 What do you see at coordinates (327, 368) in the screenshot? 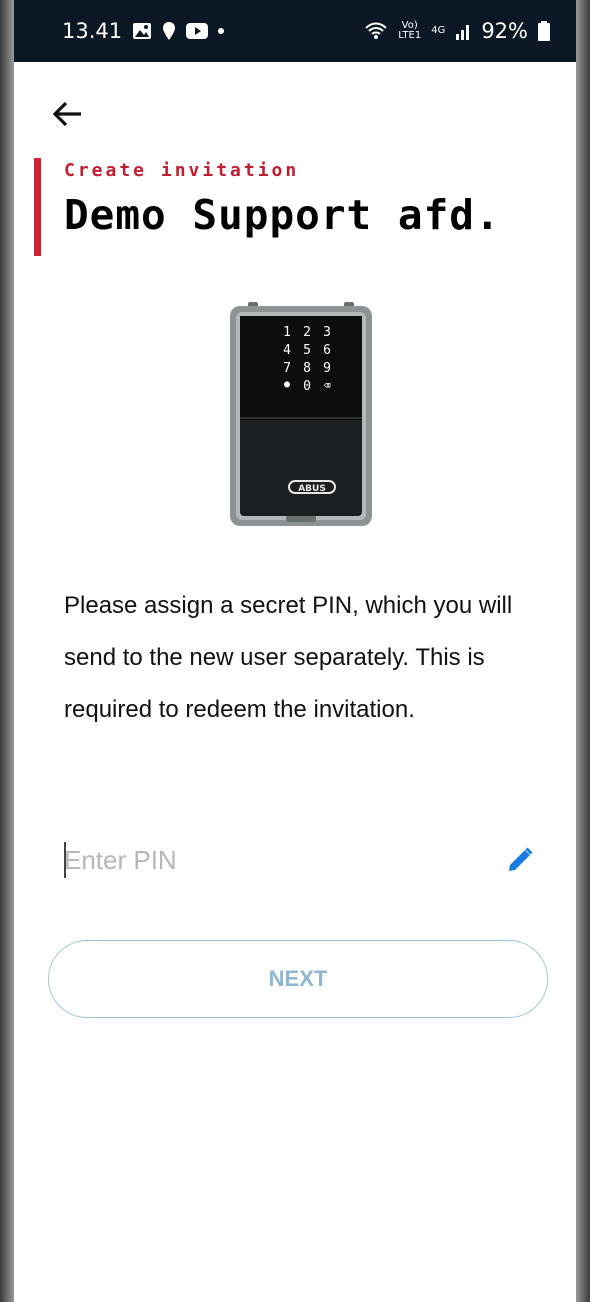
I see `keypad-key: 9` at bounding box center [327, 368].